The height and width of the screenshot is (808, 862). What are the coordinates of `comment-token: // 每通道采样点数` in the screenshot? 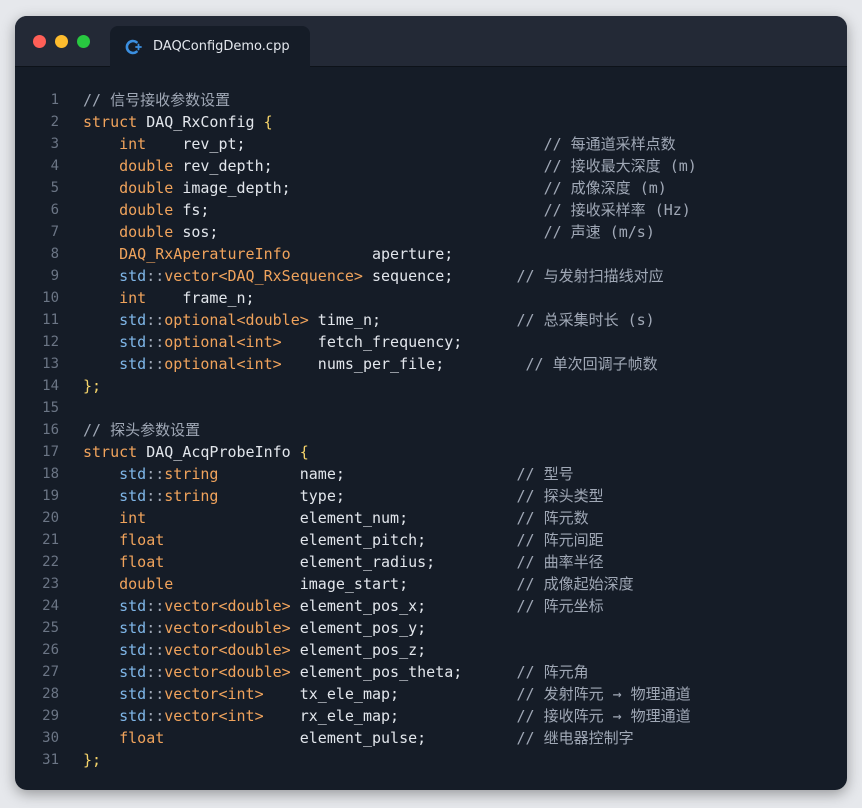 It's located at (609, 144).